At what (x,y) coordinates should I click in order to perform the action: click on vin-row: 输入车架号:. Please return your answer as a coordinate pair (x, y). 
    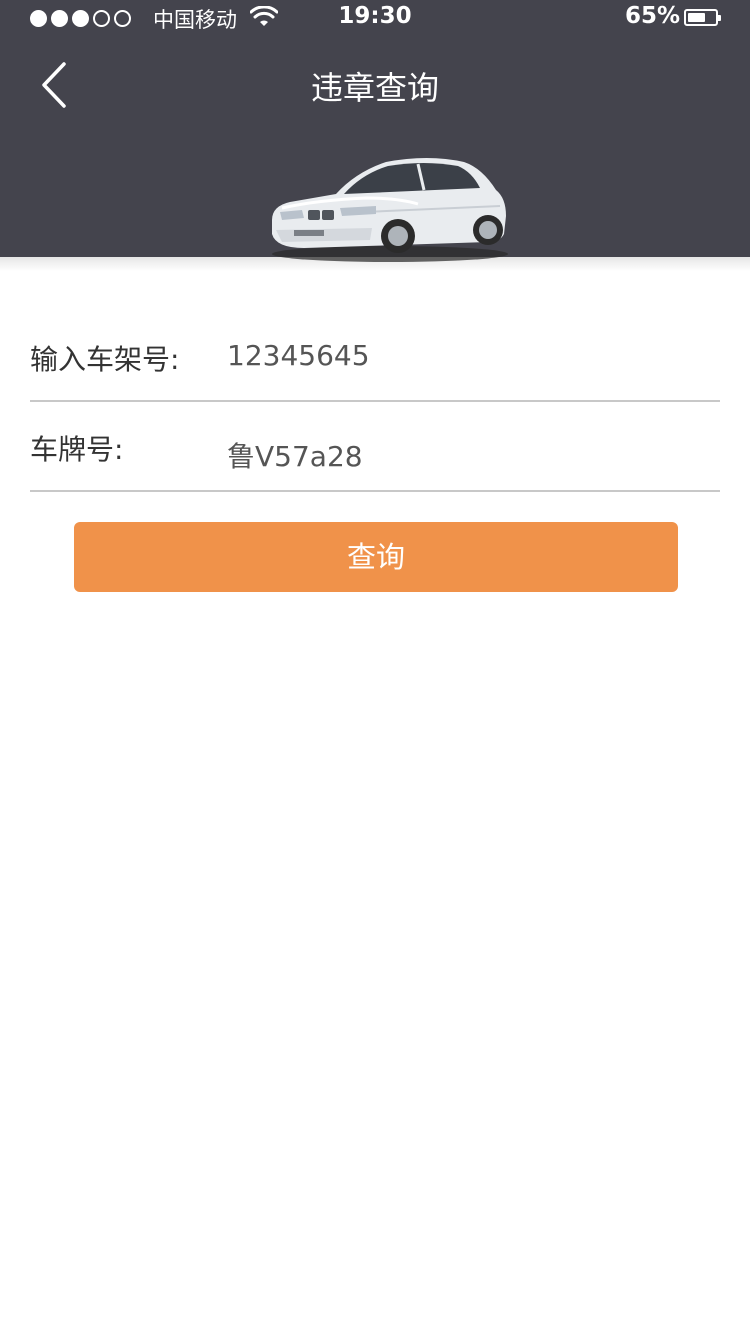
    Looking at the image, I should click on (375, 356).